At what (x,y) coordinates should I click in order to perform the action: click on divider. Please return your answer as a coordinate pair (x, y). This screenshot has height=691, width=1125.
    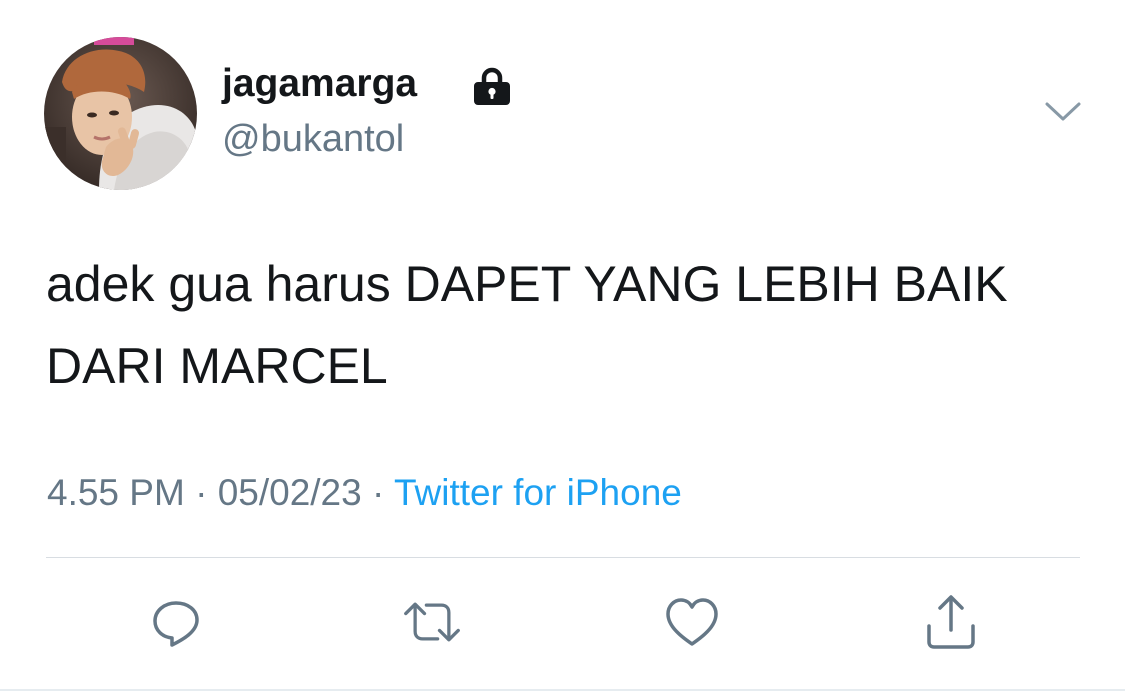
    Looking at the image, I should click on (563, 557).